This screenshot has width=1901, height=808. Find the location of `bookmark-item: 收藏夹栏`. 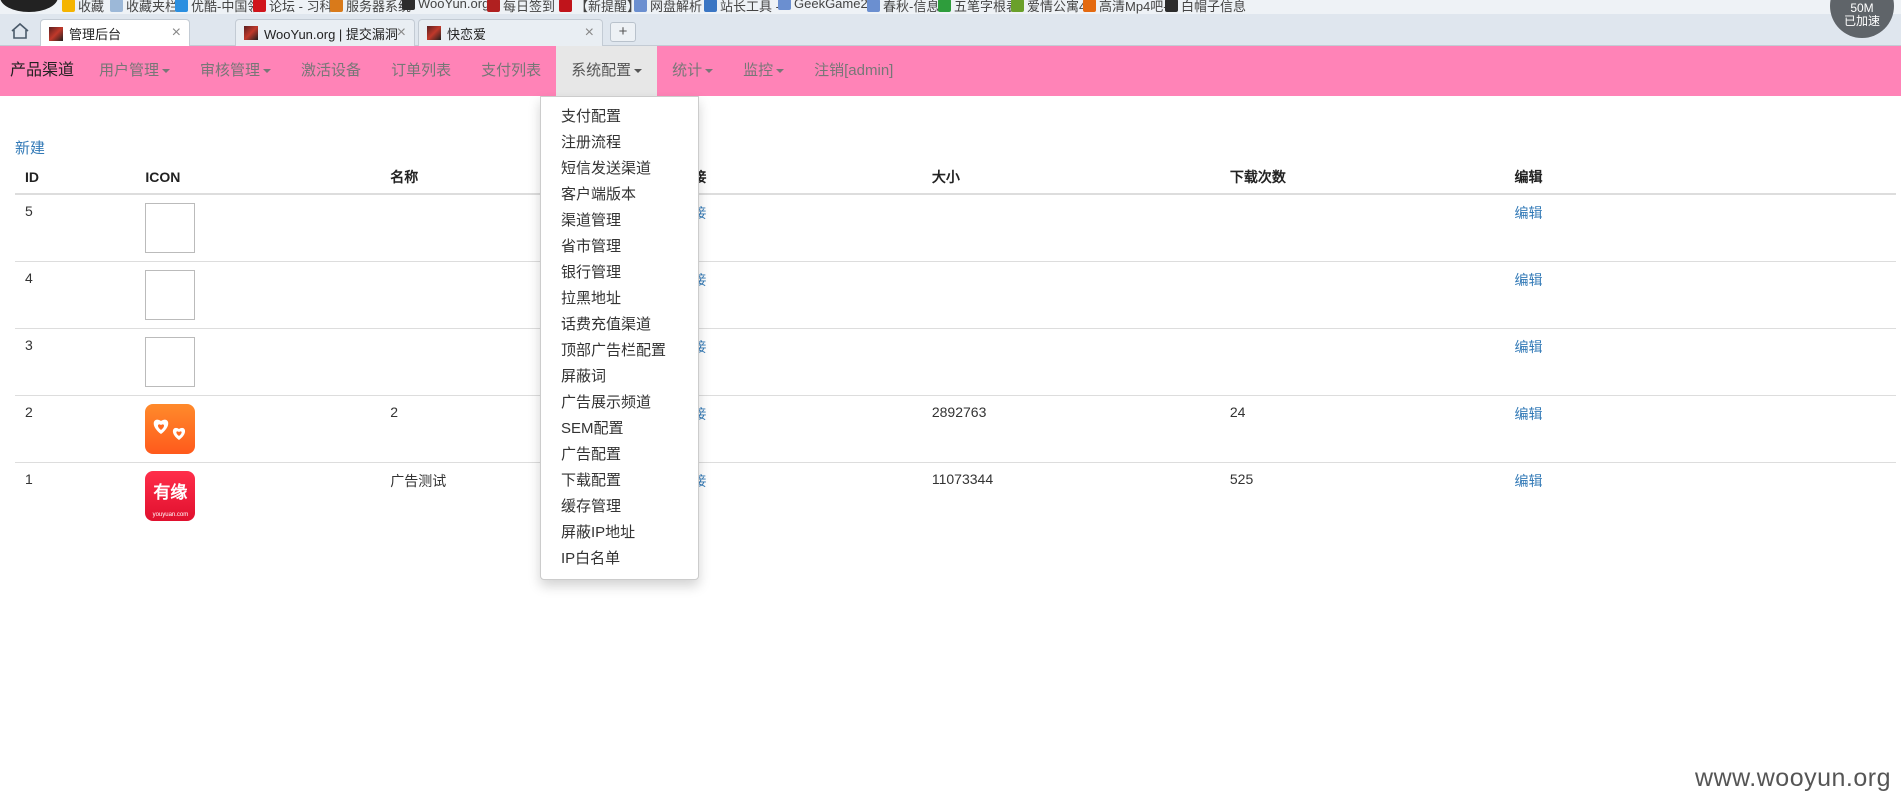

bookmark-item: 收藏夹栏 is located at coordinates (144, 7).